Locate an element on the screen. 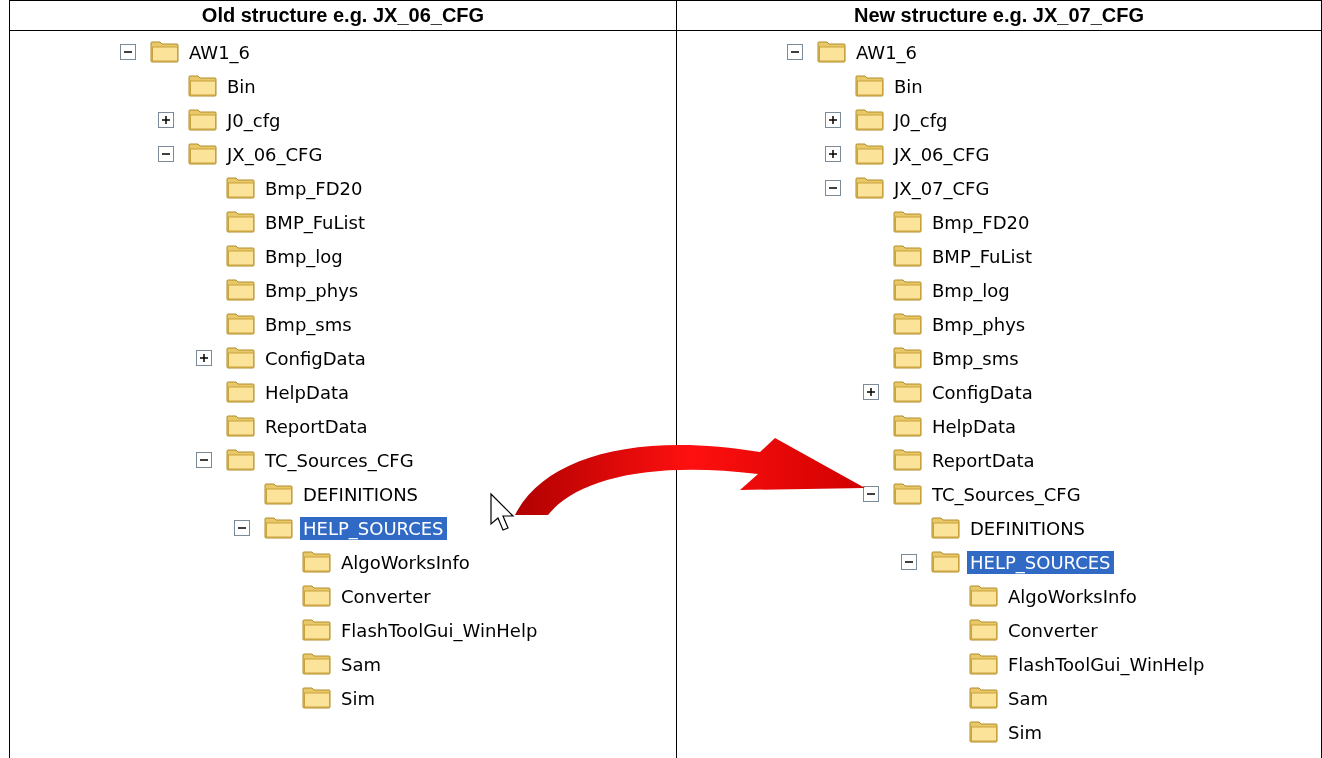 Image resolution: width=1322 pixels, height=758 pixels. curved-arrow-icon is located at coordinates (690, 476).